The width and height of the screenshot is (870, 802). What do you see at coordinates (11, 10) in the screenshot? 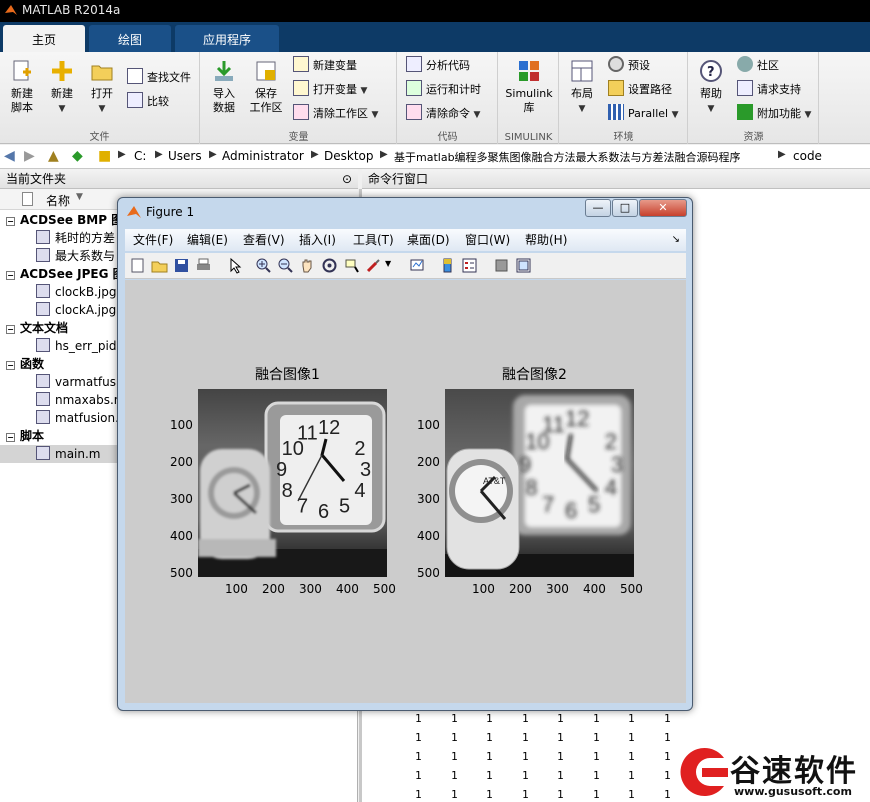
I see `matlab-logo-icon` at bounding box center [11, 10].